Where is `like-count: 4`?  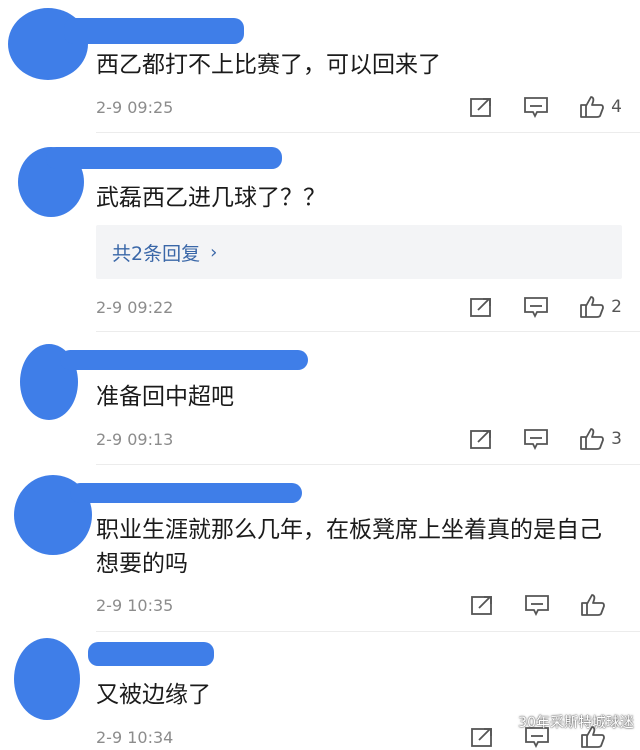 like-count: 4 is located at coordinates (616, 107).